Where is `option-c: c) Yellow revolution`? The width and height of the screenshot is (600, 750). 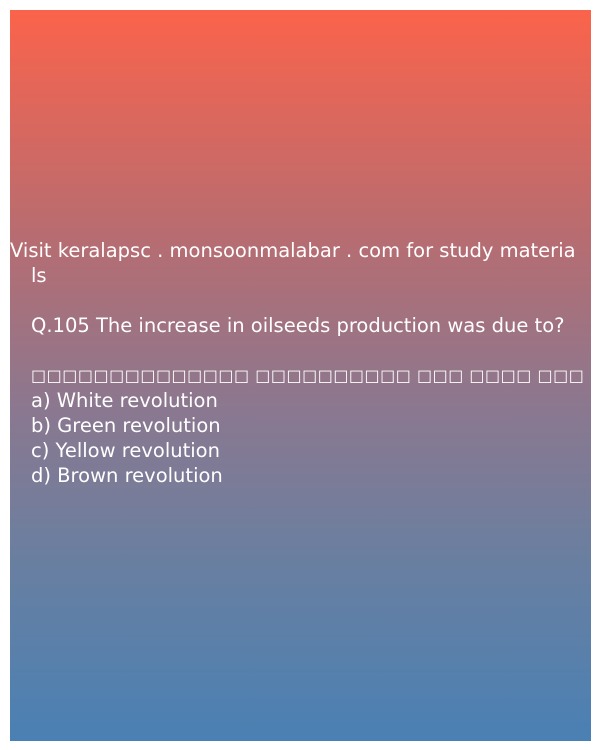
option-c: c) Yellow revolution is located at coordinates (125, 450).